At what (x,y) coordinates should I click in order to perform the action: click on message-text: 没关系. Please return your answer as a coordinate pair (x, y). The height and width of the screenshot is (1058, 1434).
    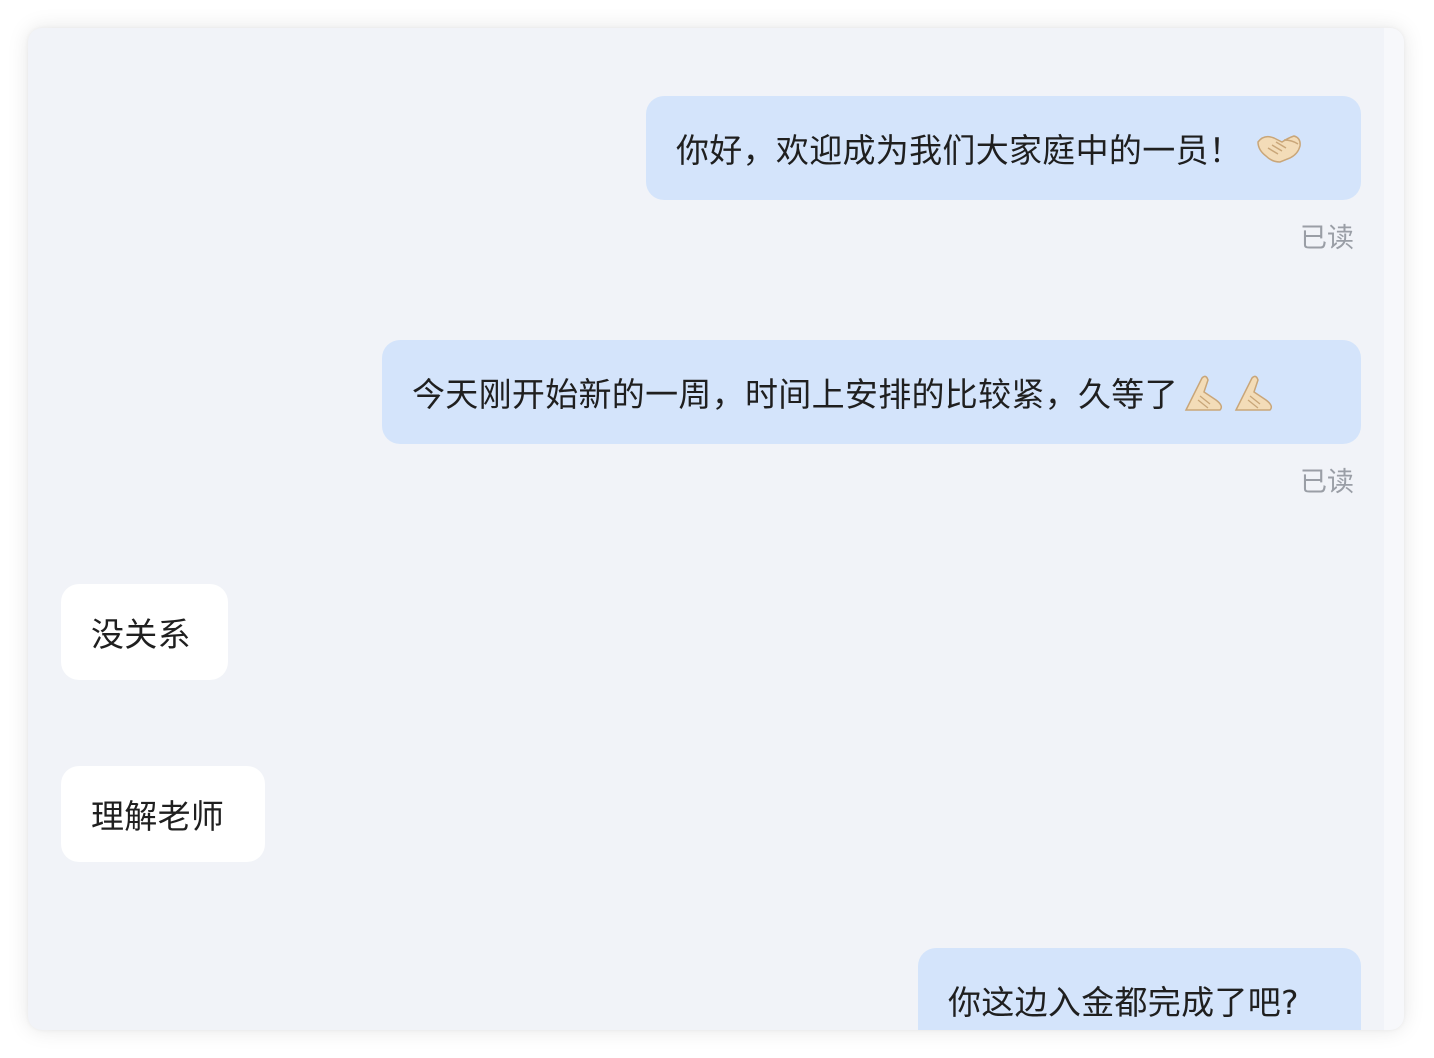
    Looking at the image, I should click on (141, 634).